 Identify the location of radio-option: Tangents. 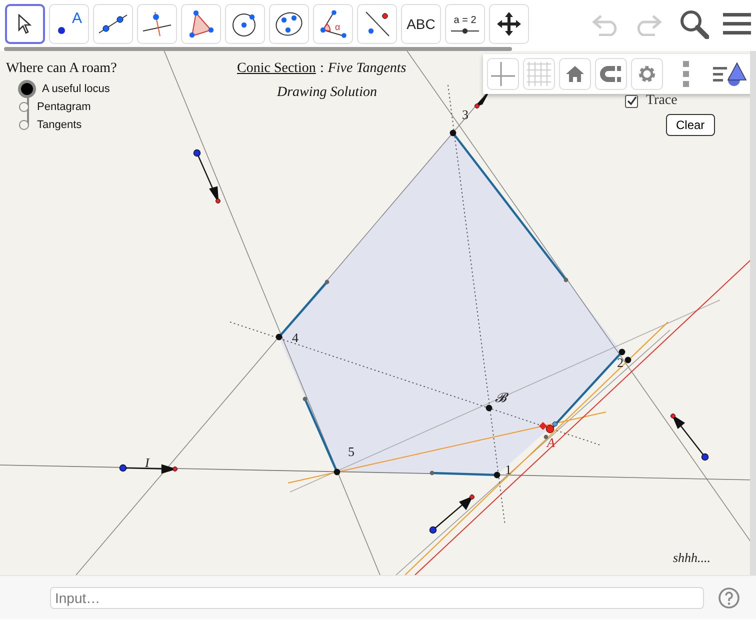
(64, 124).